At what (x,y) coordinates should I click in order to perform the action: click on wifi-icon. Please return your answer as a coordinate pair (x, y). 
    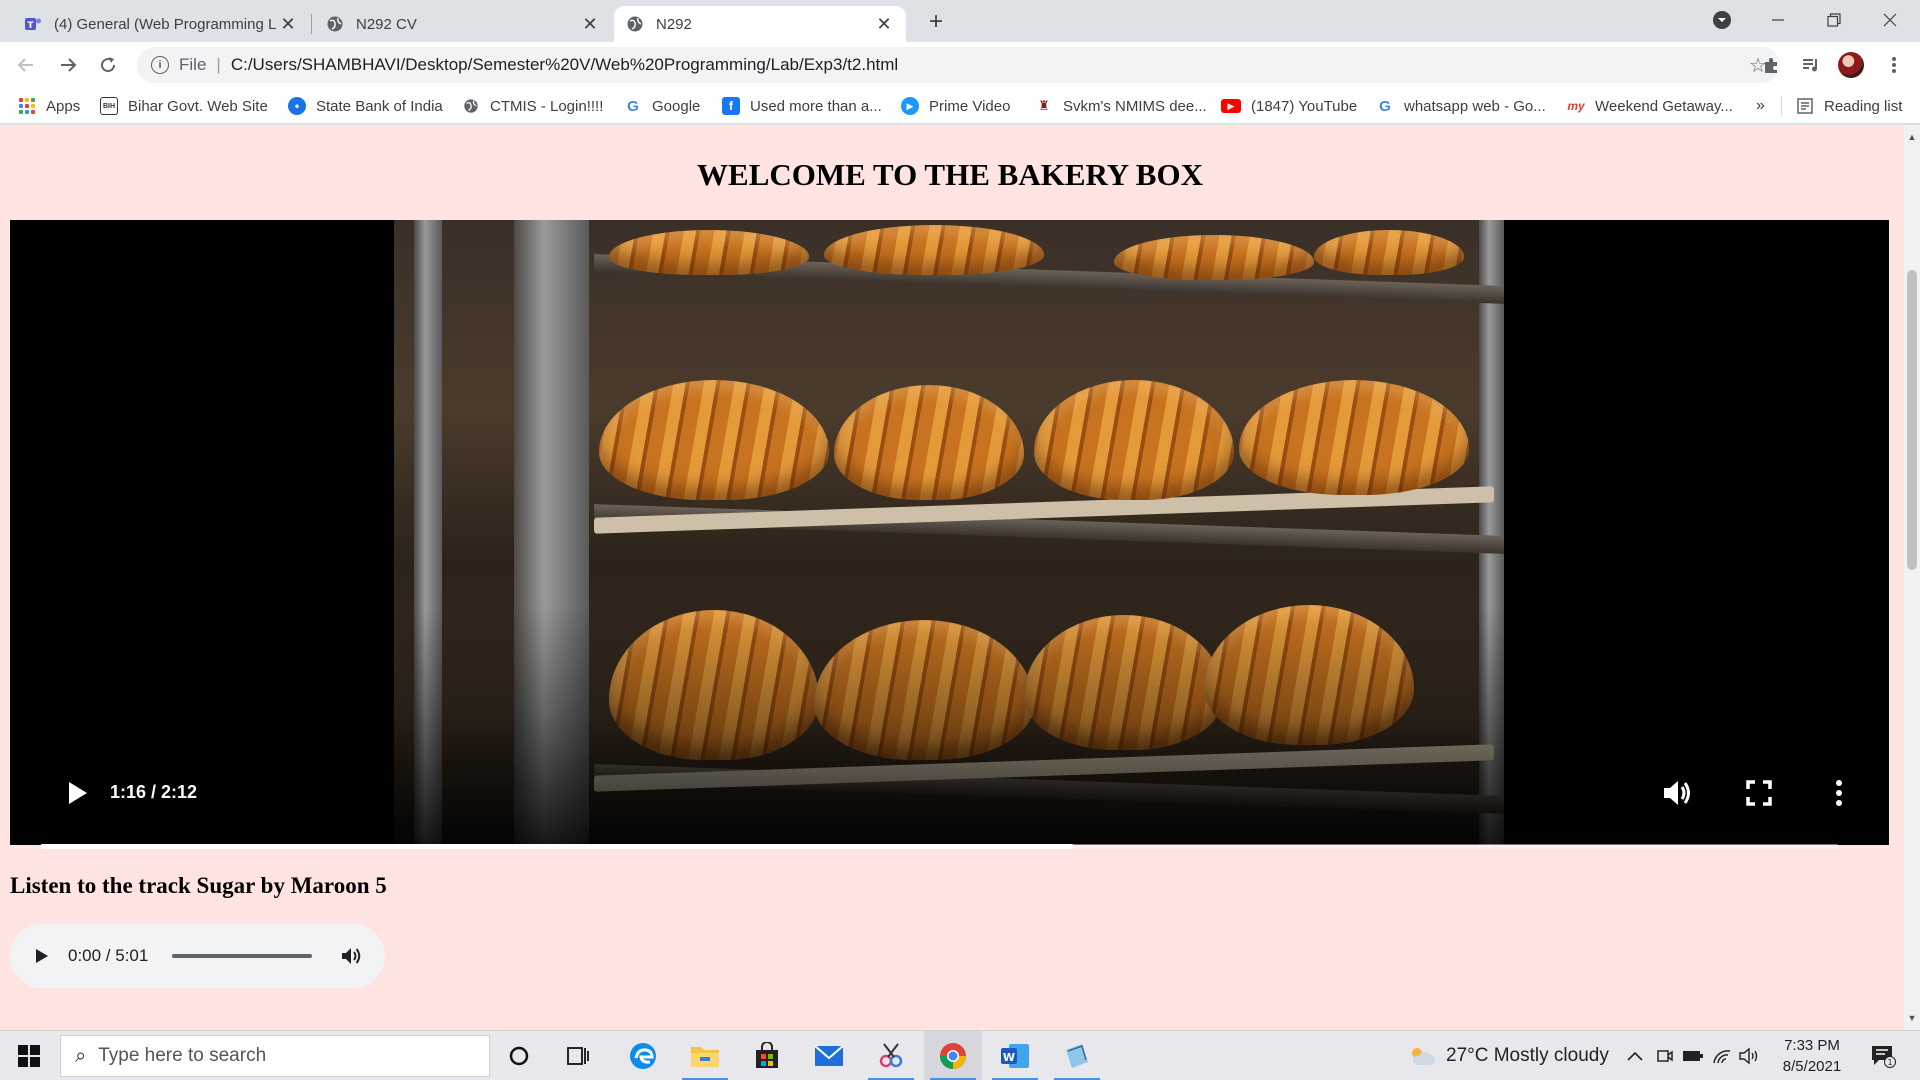
    Looking at the image, I should click on (1722, 1056).